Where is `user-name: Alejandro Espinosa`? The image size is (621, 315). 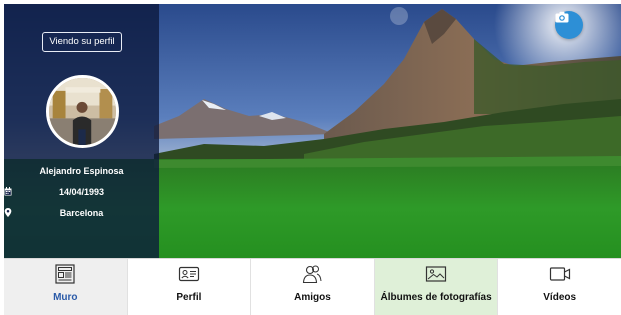 user-name: Alejandro Espinosa is located at coordinates (81, 171).